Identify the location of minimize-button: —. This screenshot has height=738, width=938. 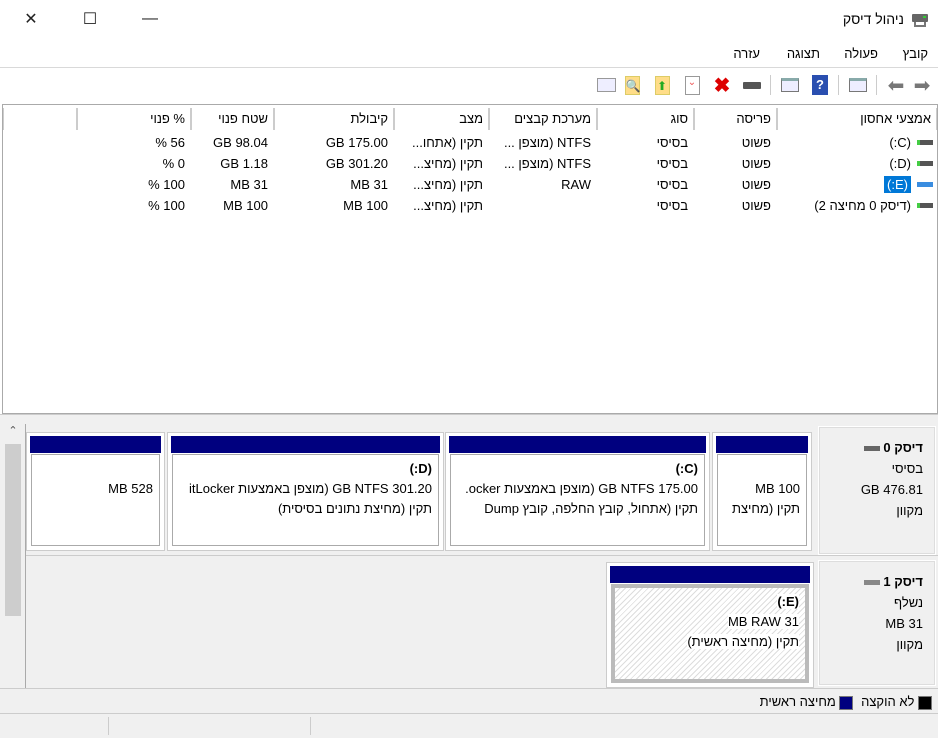
(150, 19).